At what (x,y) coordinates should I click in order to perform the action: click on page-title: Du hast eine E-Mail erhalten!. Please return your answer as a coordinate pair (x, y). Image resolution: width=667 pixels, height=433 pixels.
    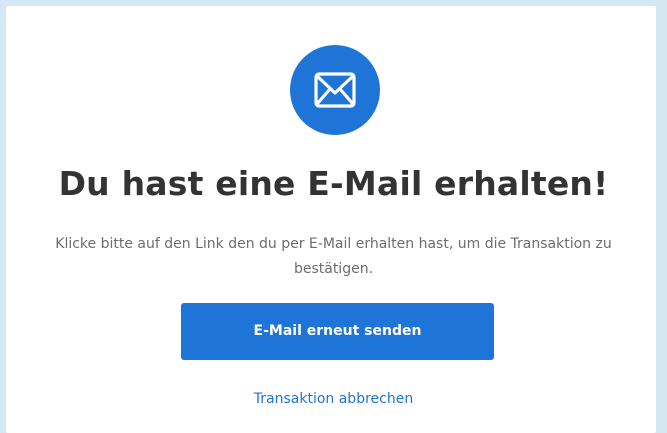
    Looking at the image, I should click on (333, 183).